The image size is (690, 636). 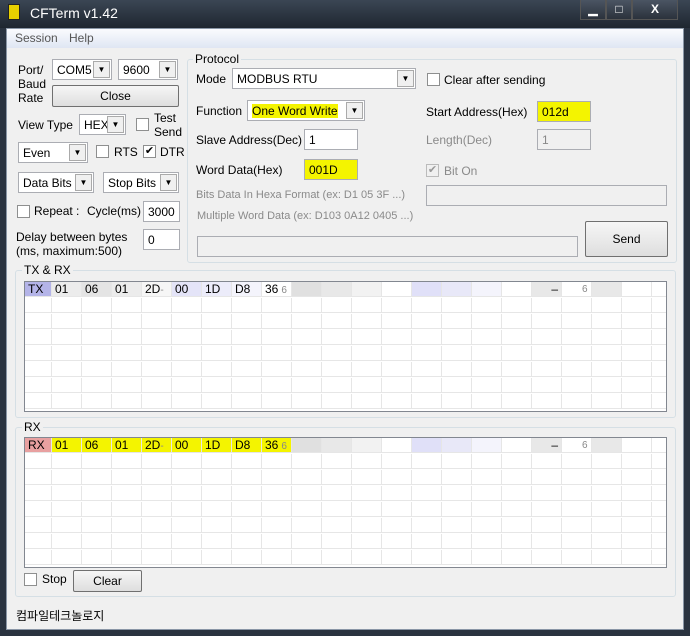 What do you see at coordinates (655, 10) in the screenshot?
I see `close-window-button: X` at bounding box center [655, 10].